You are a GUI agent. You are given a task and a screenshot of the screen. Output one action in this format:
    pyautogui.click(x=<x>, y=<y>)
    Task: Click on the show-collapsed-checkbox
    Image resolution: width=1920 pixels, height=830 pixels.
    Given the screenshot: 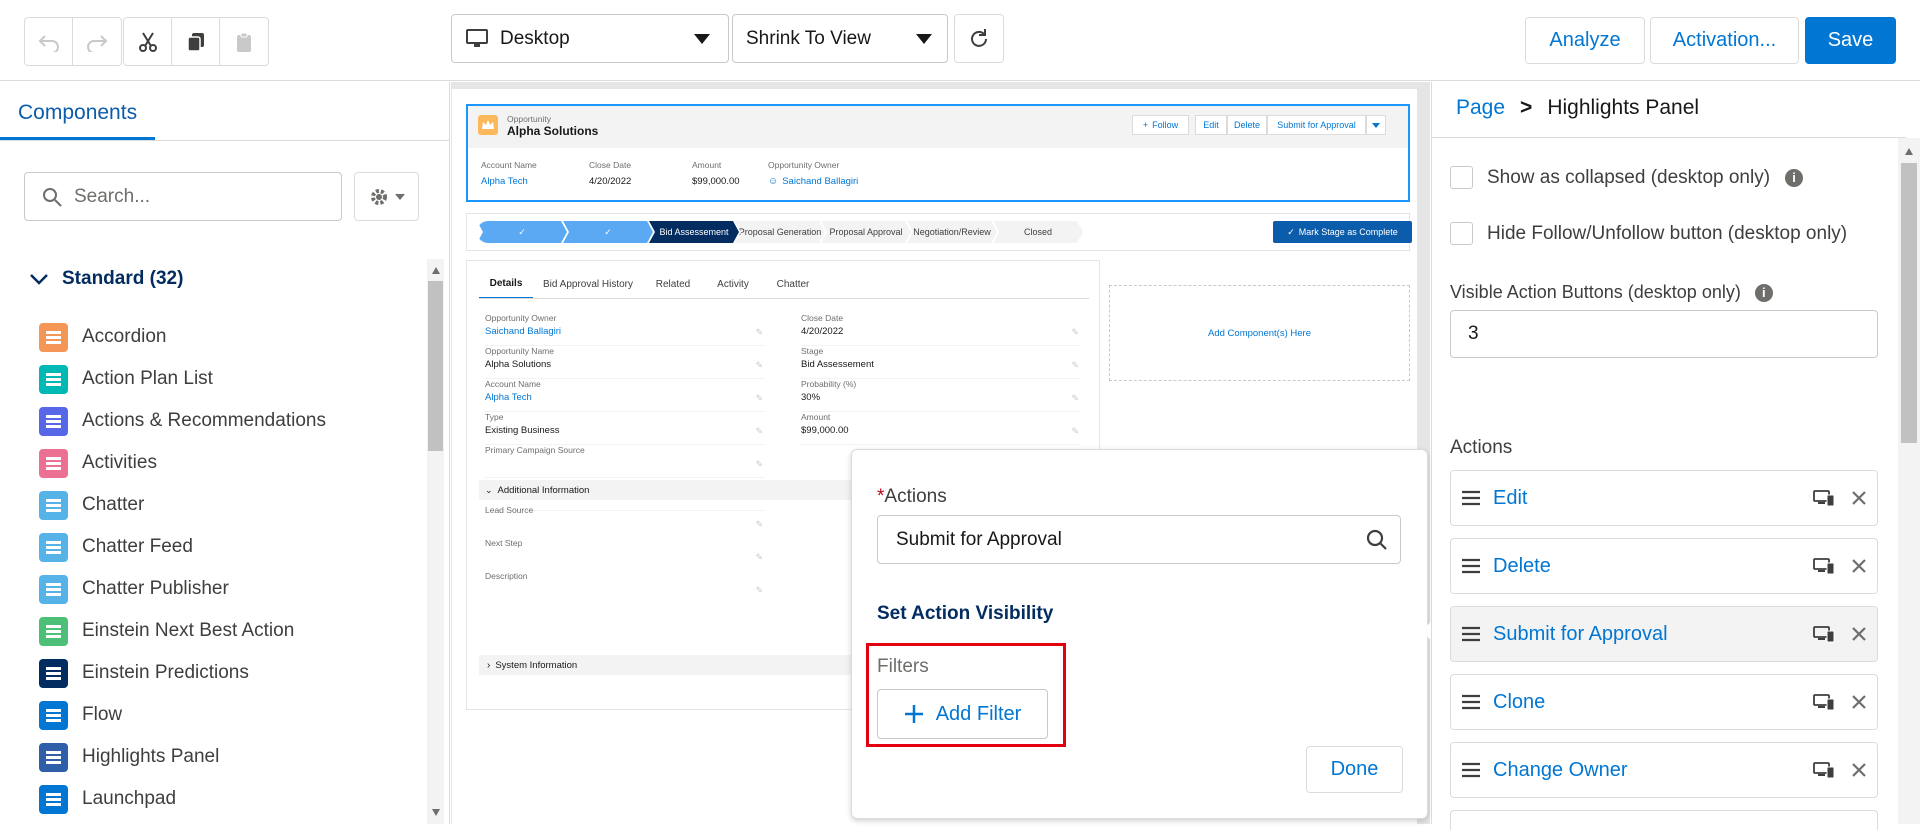 What is the action you would take?
    pyautogui.click(x=1461, y=177)
    